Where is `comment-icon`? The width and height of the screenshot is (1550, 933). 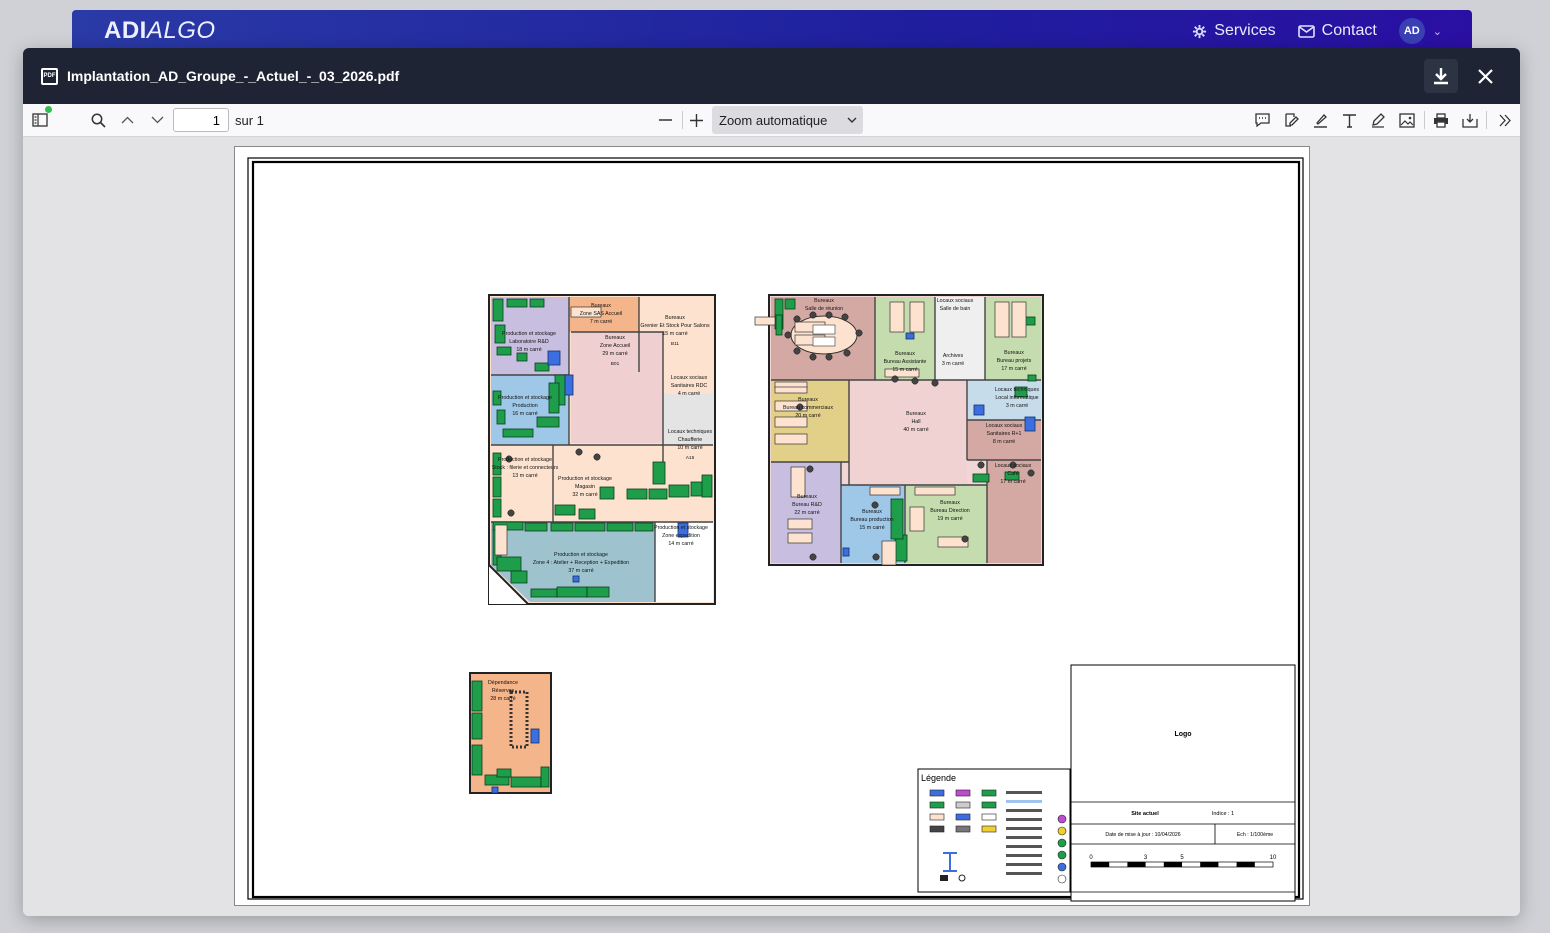
comment-icon is located at coordinates (1262, 120).